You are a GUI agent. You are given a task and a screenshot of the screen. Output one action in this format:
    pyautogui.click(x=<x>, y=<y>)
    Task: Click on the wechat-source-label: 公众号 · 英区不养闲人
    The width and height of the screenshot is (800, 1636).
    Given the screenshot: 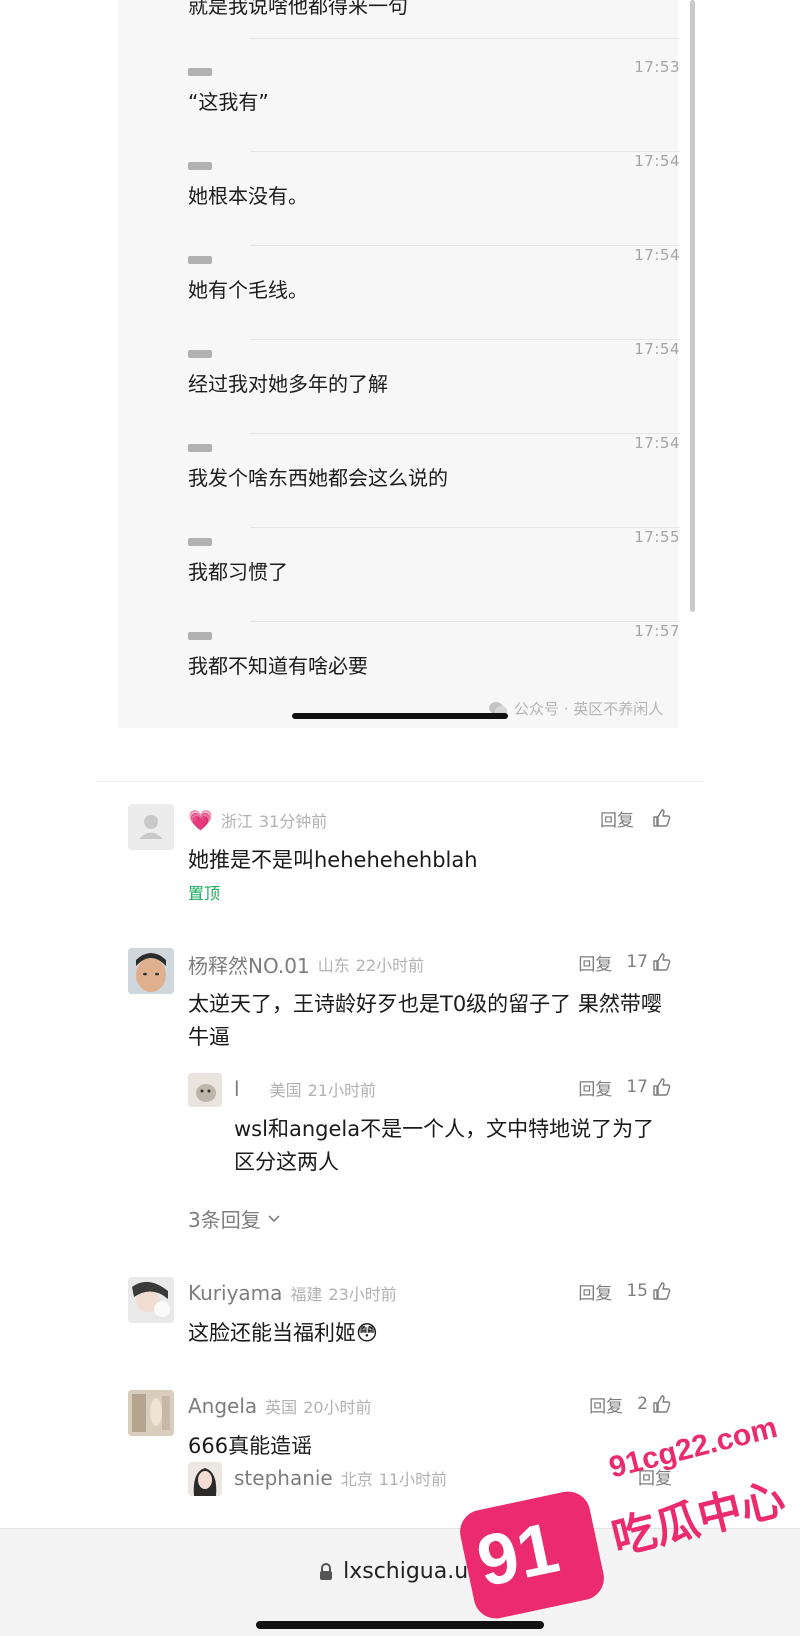 What is the action you would take?
    pyautogui.click(x=589, y=709)
    